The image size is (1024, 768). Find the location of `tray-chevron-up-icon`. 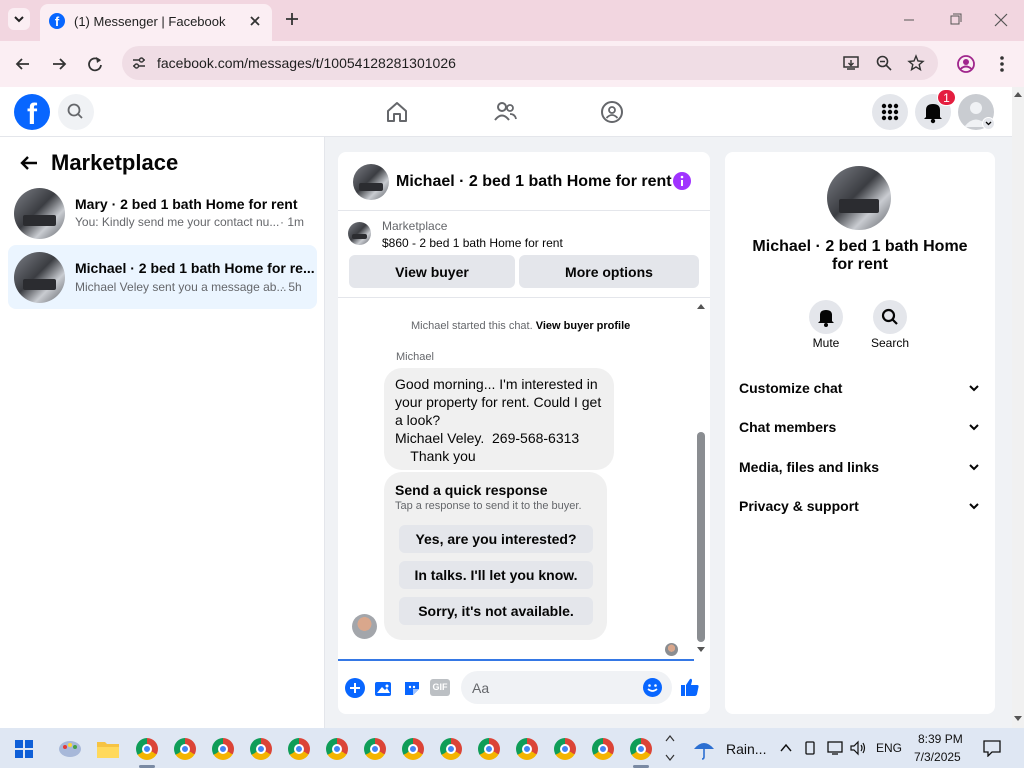

tray-chevron-up-icon is located at coordinates (786, 748).